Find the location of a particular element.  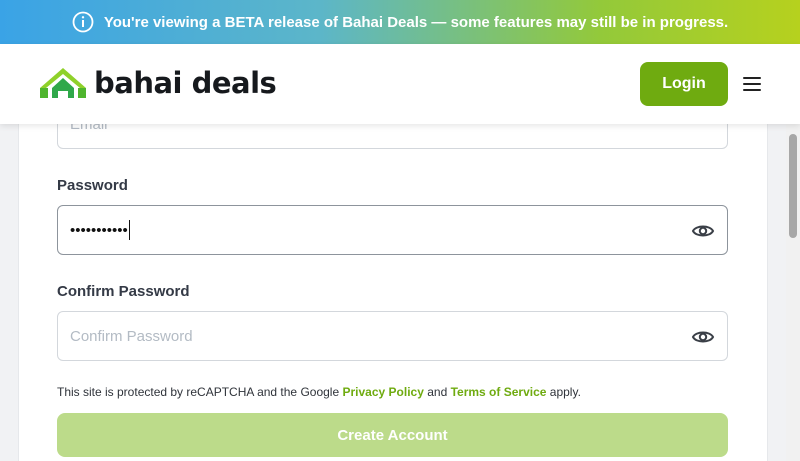

info-circle-icon is located at coordinates (83, 22).